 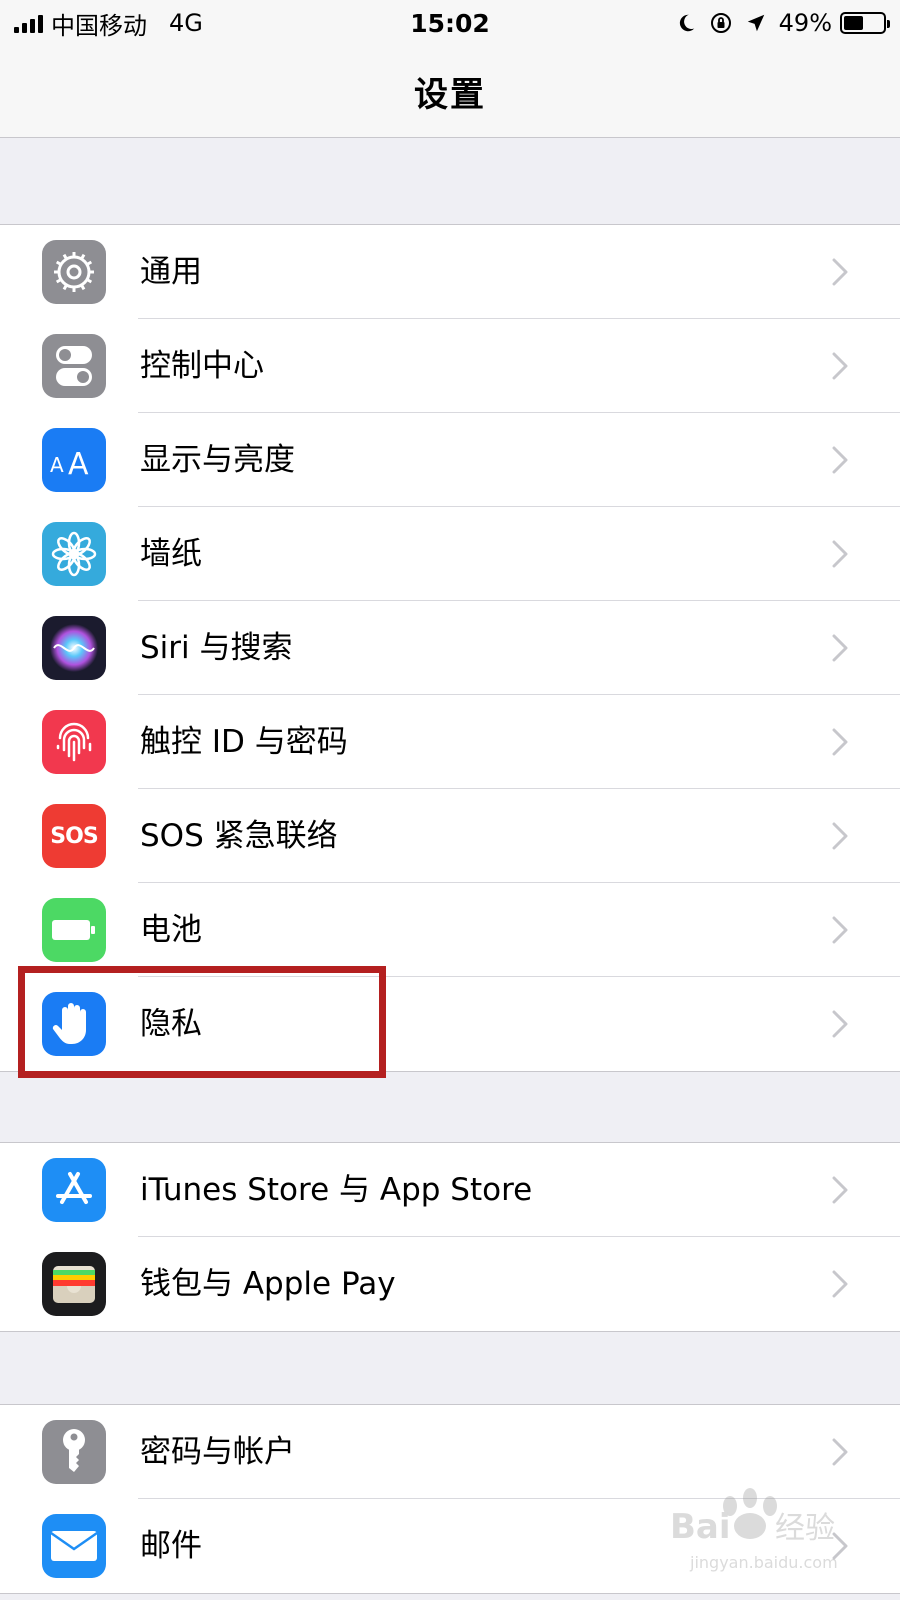 I want to click on settings-row: 密码与帐户, so click(x=450, y=1452).